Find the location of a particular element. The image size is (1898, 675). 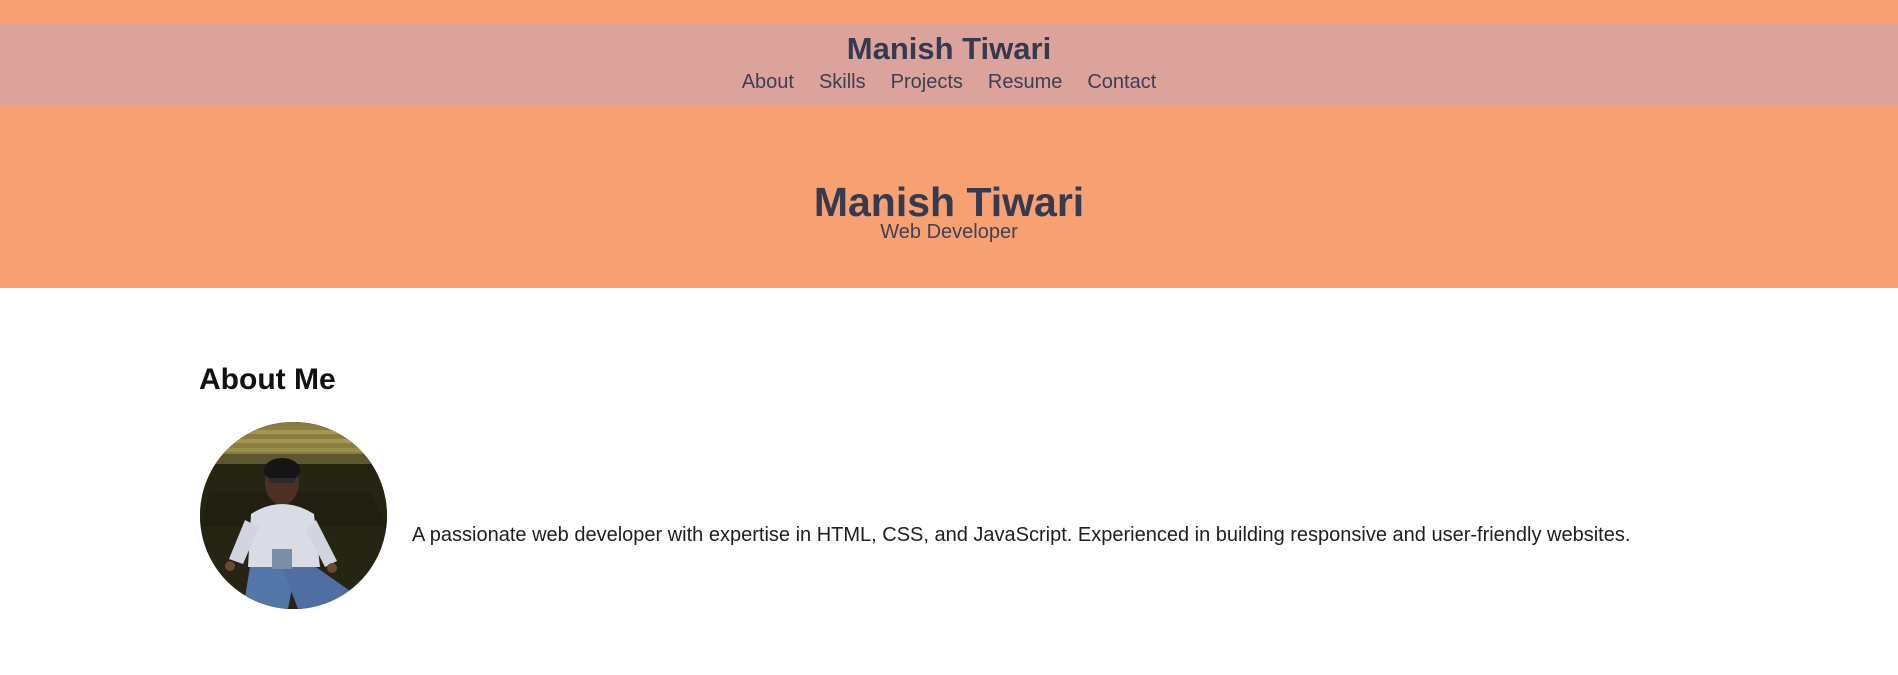

nav-link-skills: Skills is located at coordinates (842, 82).